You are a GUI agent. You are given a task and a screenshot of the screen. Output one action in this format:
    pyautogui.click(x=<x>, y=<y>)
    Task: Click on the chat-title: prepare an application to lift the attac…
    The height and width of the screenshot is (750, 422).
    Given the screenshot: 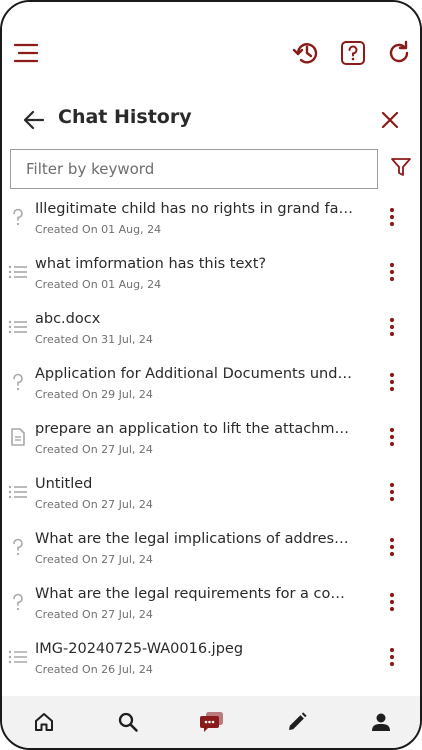 What is the action you would take?
    pyautogui.click(x=195, y=429)
    